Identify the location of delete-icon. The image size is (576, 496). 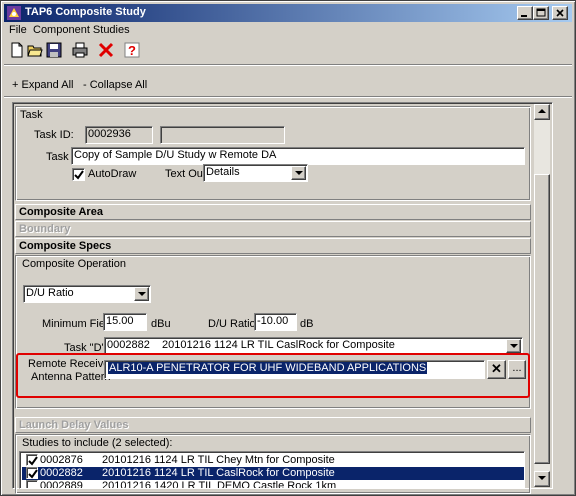
(106, 50).